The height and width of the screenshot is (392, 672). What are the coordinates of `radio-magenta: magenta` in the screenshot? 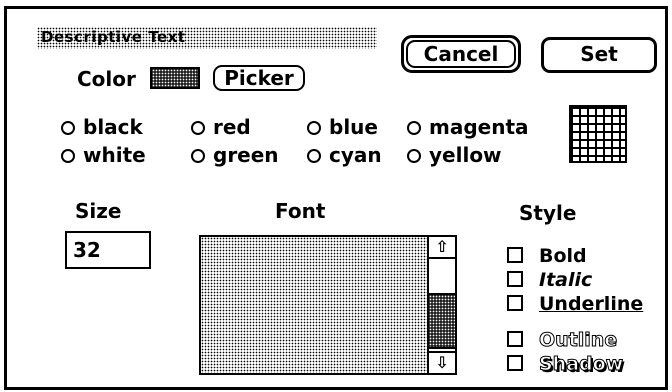 It's located at (468, 127).